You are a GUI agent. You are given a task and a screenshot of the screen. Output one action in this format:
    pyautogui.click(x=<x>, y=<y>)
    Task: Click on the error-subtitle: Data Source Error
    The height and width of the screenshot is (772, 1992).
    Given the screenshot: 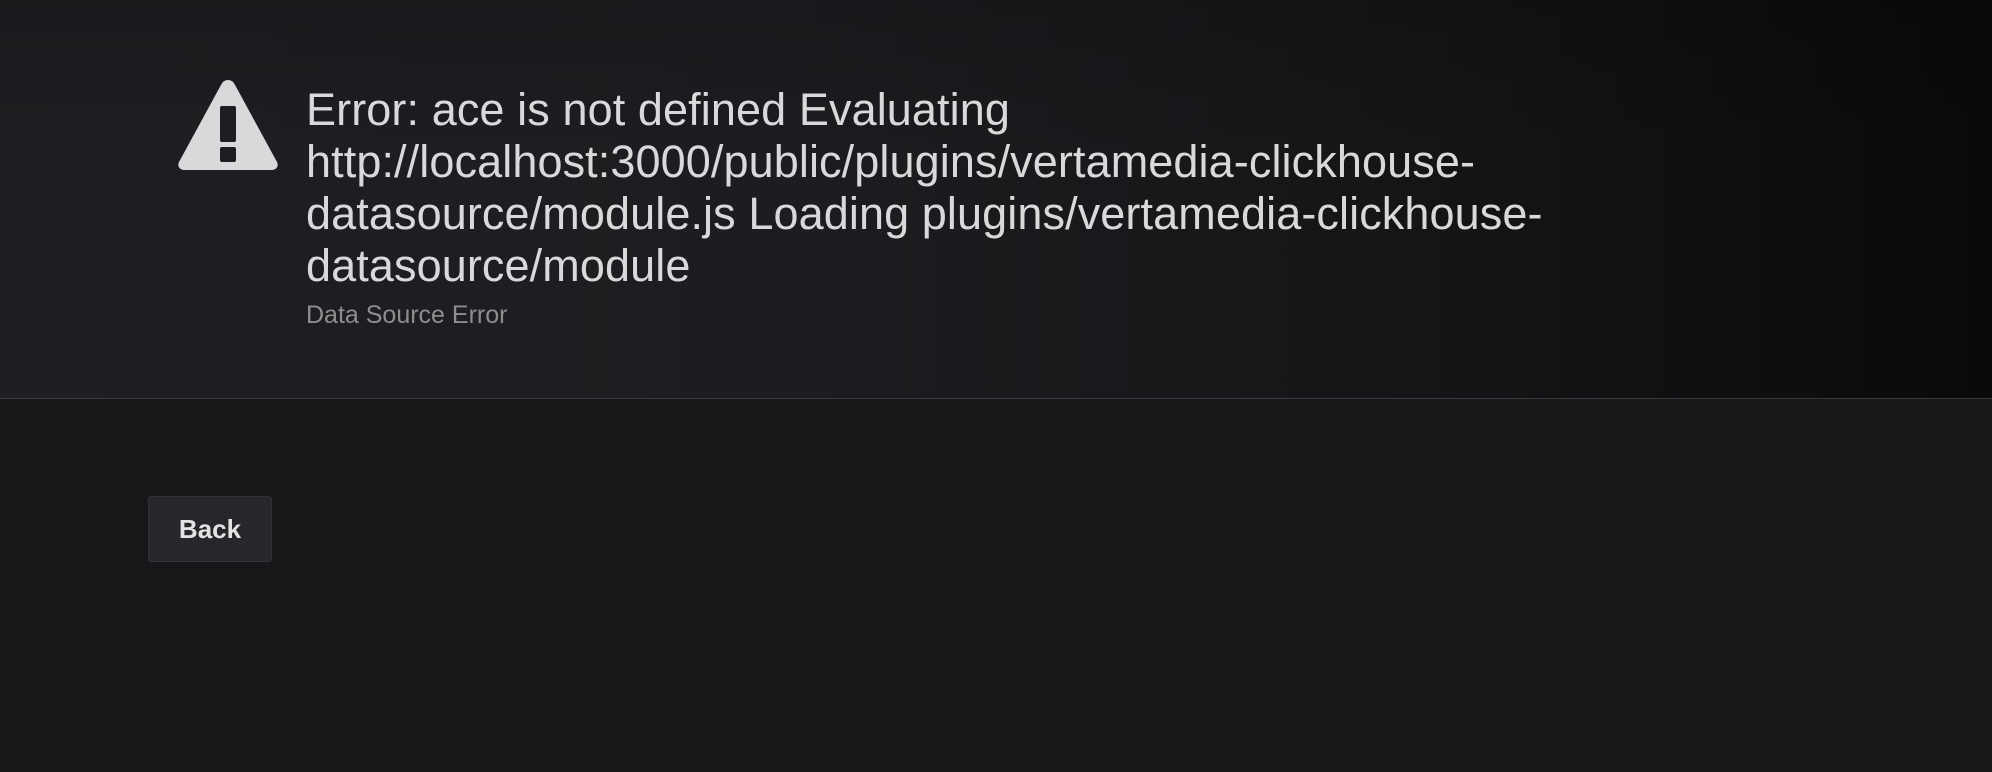 What is the action you would take?
    pyautogui.click(x=407, y=315)
    